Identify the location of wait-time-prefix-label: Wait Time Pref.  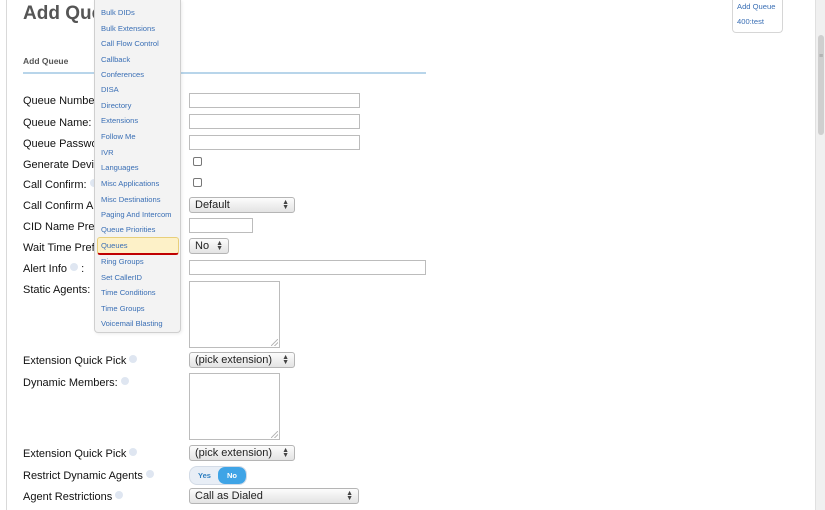
(59, 248).